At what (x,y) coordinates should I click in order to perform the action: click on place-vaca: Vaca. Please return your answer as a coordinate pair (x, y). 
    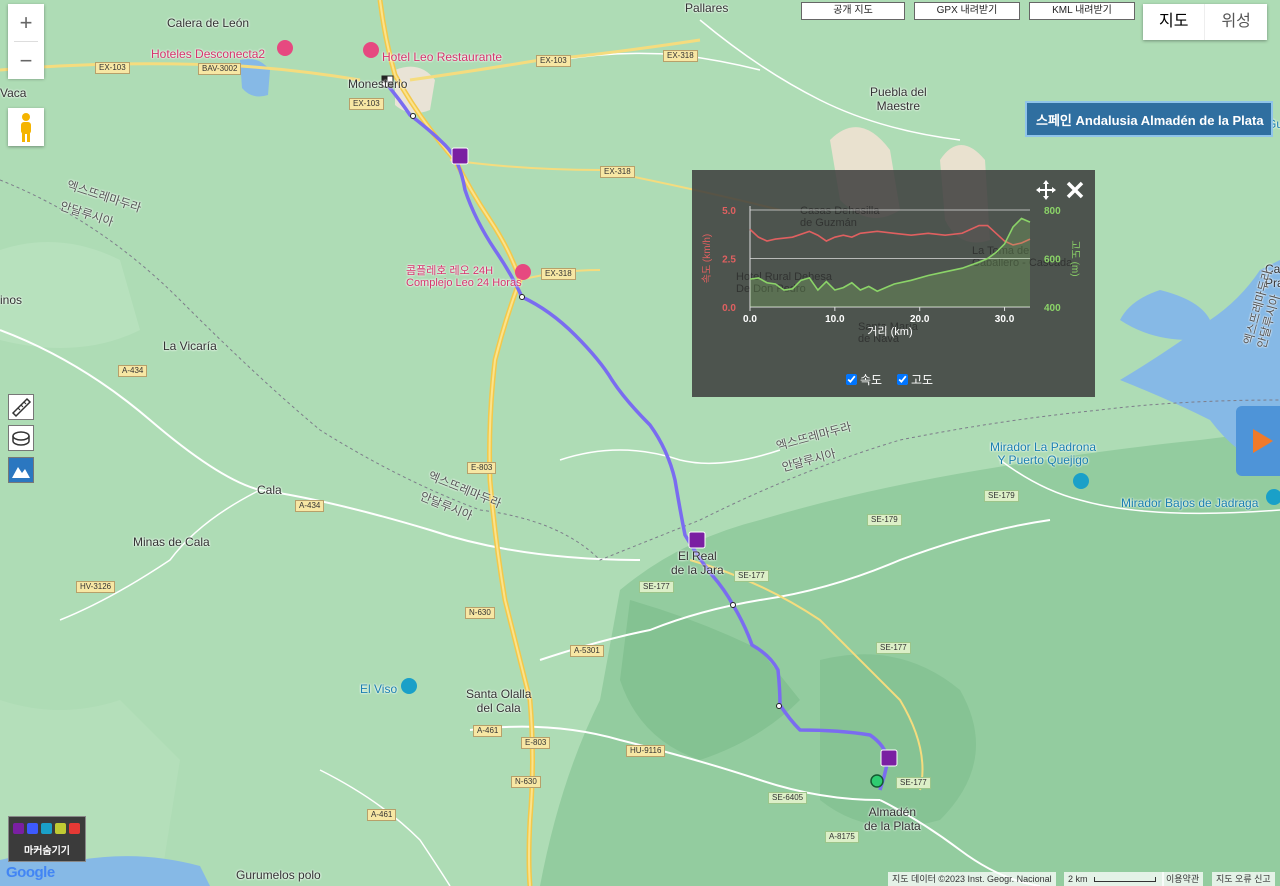
    Looking at the image, I should click on (13, 93).